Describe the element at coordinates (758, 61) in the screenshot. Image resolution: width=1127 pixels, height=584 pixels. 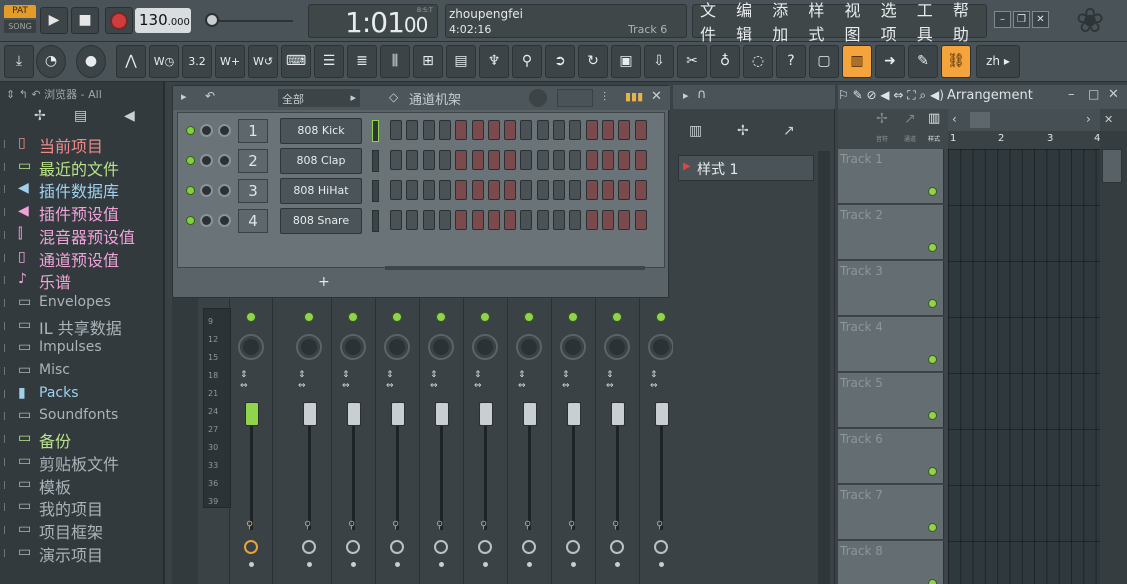
I see `chat-icon: ◌` at that location.